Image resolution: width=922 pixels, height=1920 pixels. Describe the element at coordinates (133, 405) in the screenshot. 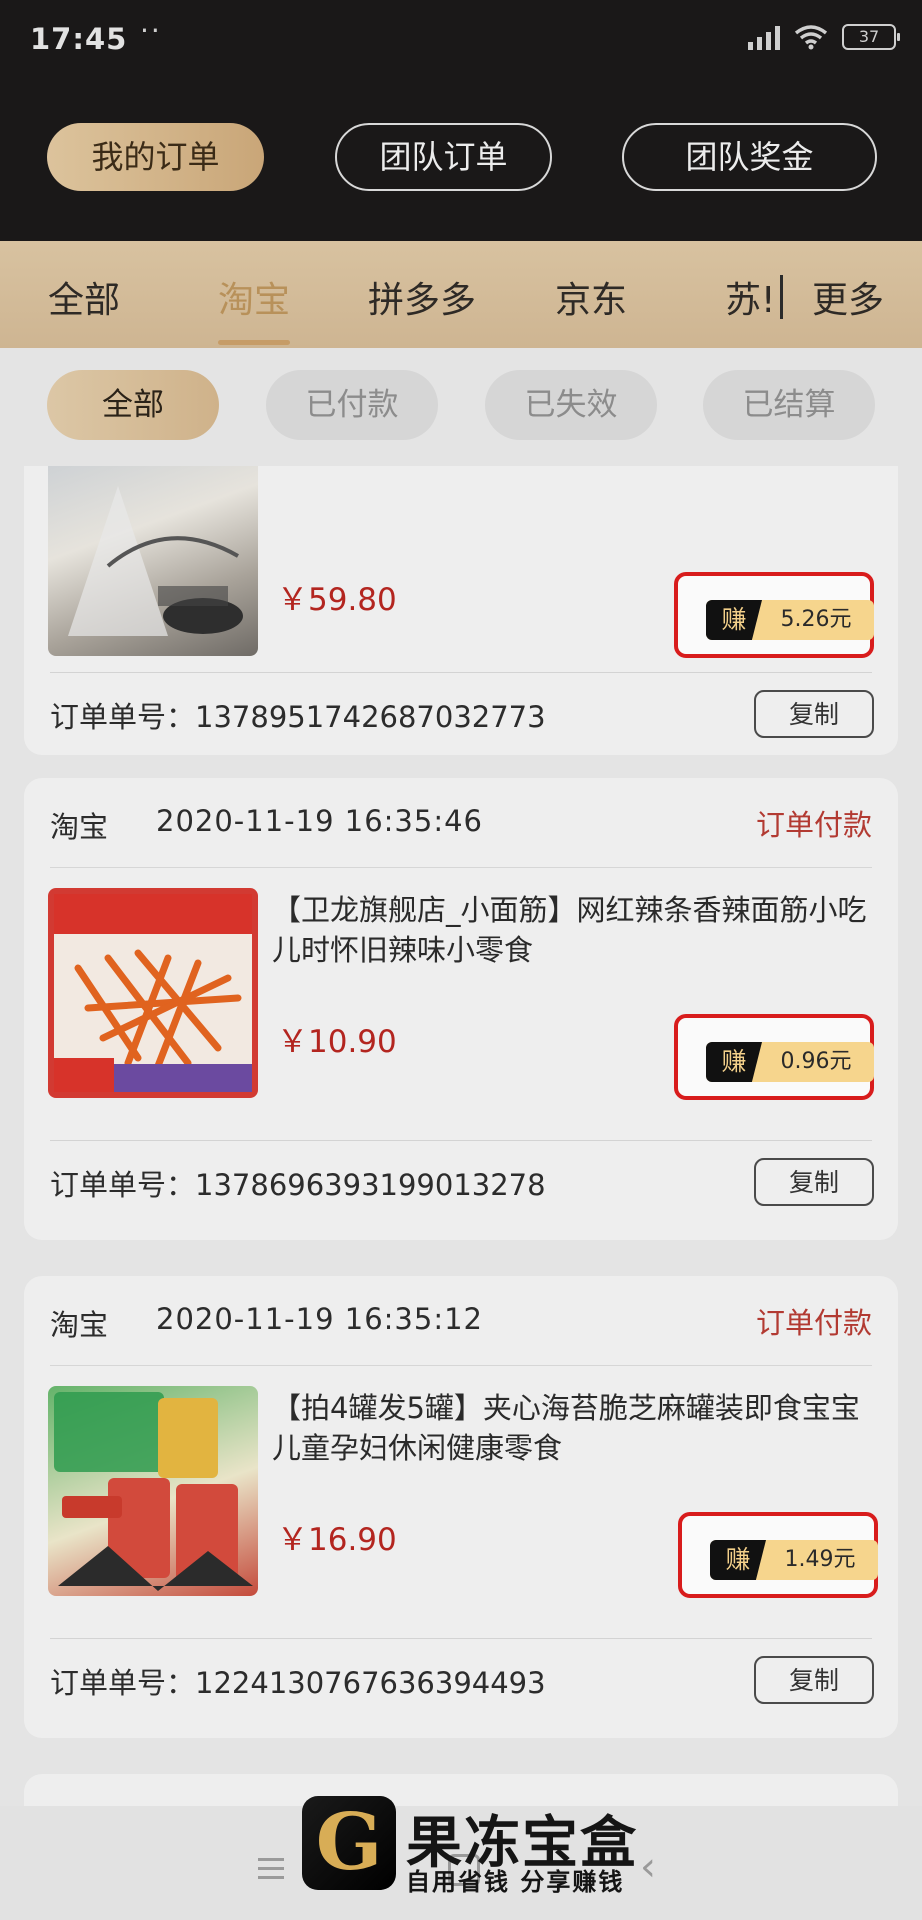

I see `filter-all: 全部` at that location.